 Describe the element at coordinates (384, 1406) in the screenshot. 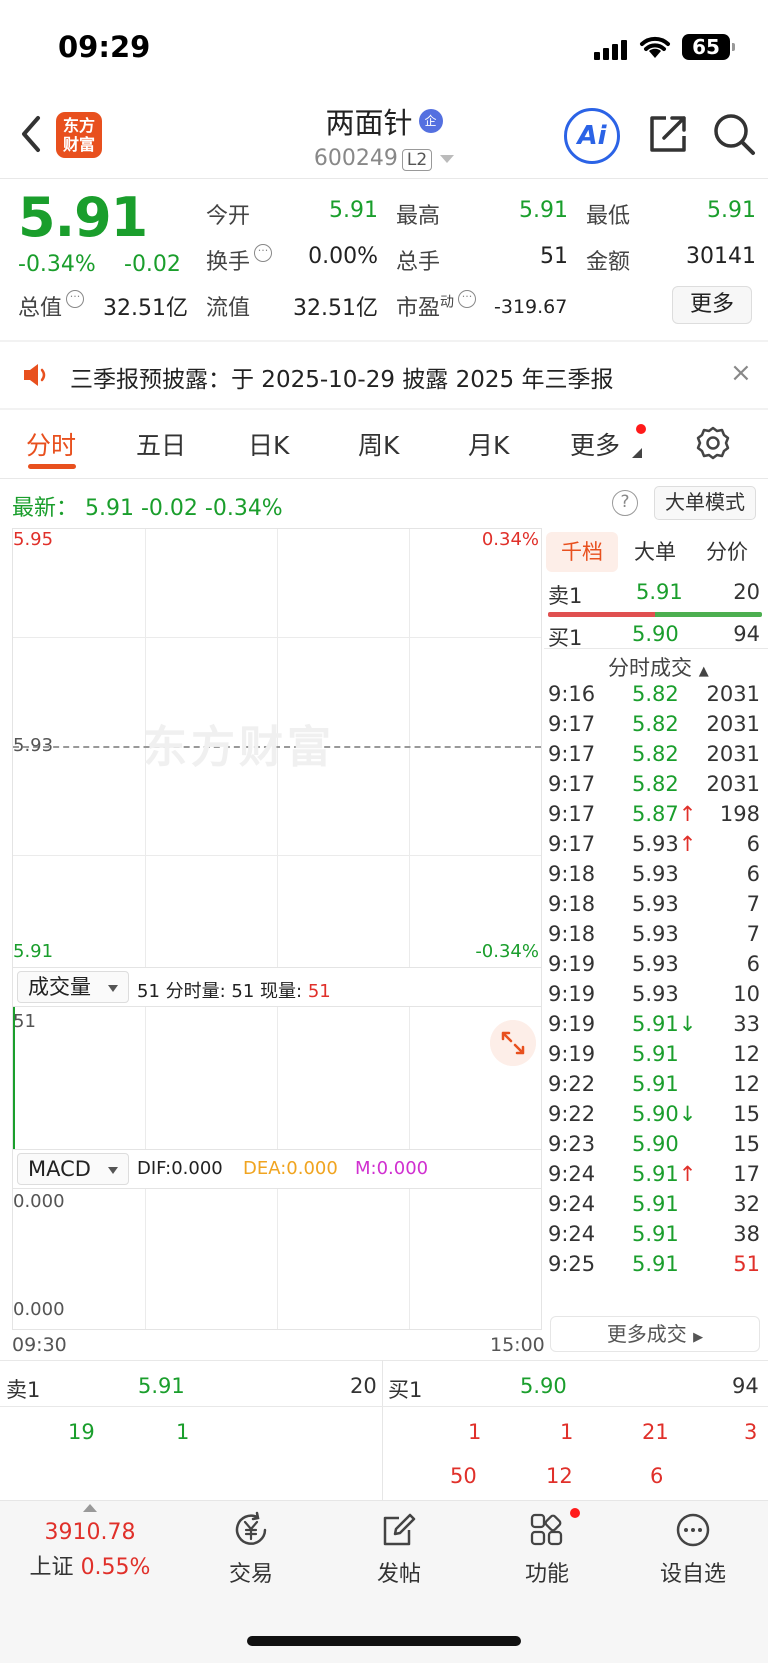

I see `orderbook-mid-divider` at that location.